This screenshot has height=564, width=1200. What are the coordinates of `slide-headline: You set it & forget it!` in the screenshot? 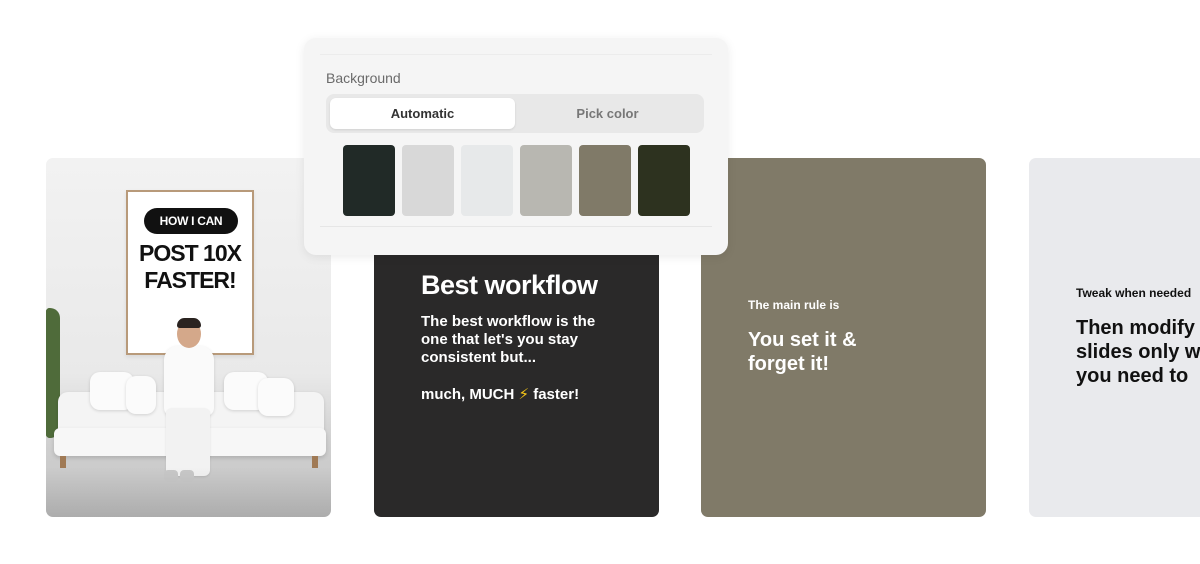 It's located at (802, 352).